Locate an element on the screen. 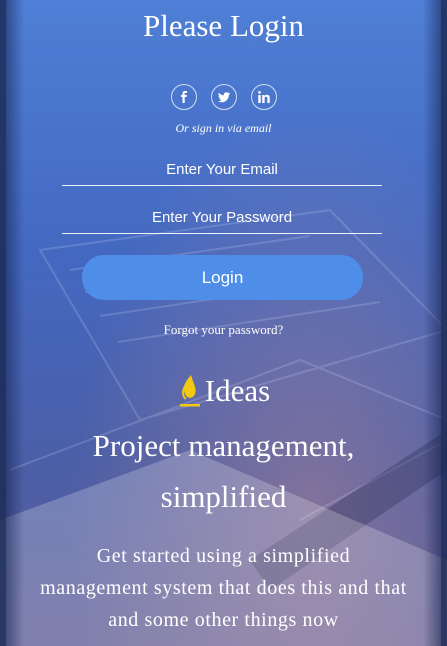  facebook-icon is located at coordinates (183, 97).